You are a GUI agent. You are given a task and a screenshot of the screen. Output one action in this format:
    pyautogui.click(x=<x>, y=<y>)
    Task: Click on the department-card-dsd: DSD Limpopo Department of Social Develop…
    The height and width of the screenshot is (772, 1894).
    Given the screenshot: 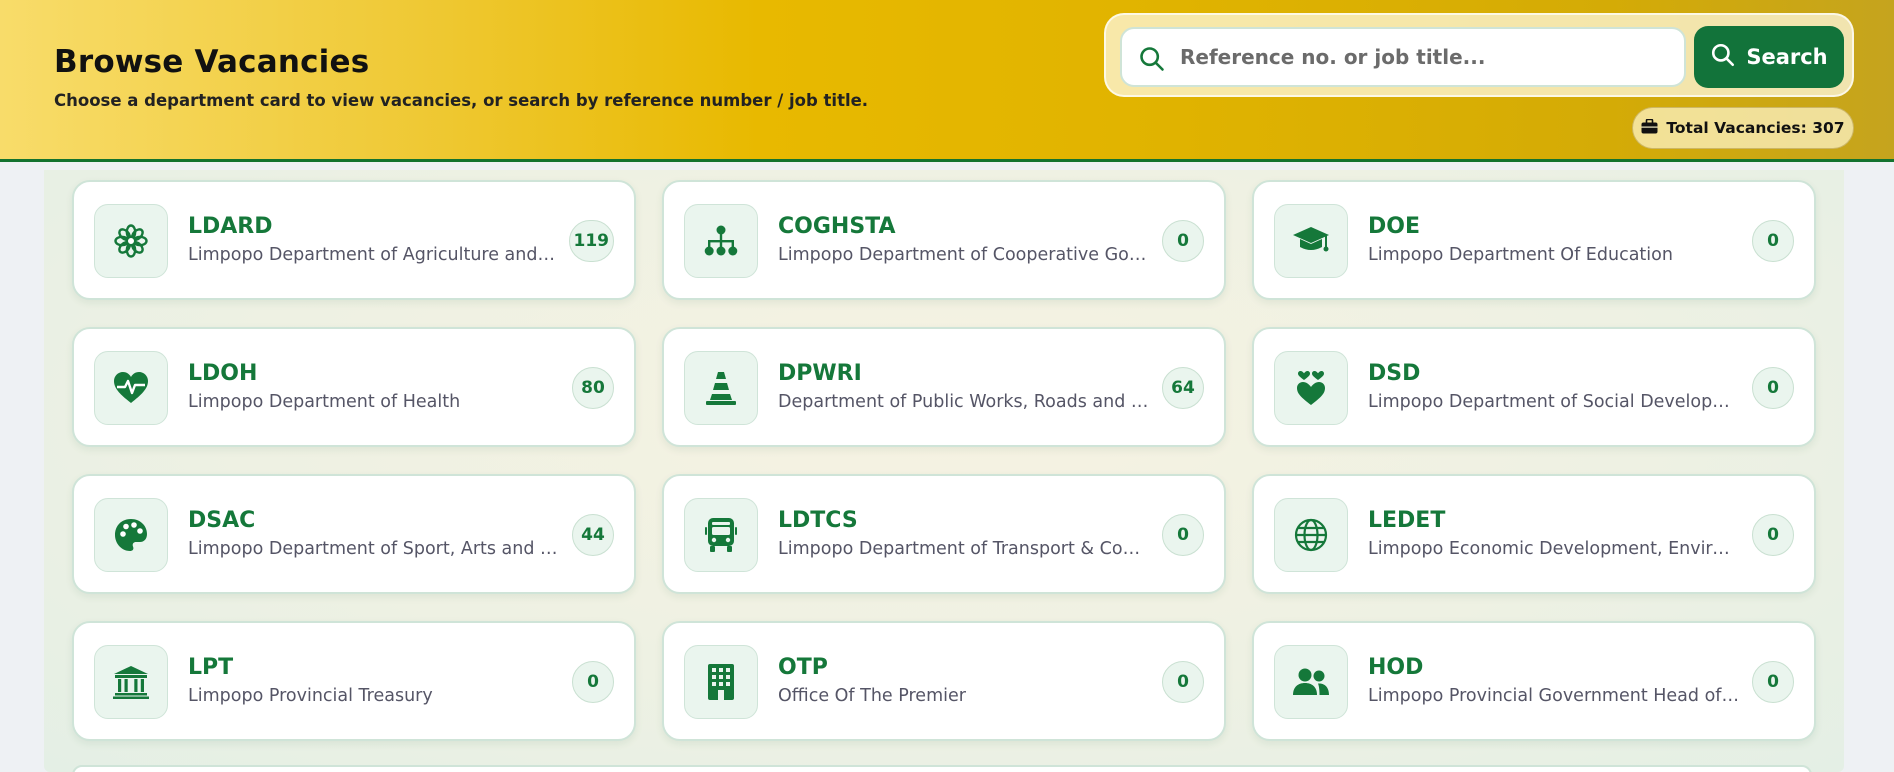 What is the action you would take?
    pyautogui.click(x=1534, y=387)
    